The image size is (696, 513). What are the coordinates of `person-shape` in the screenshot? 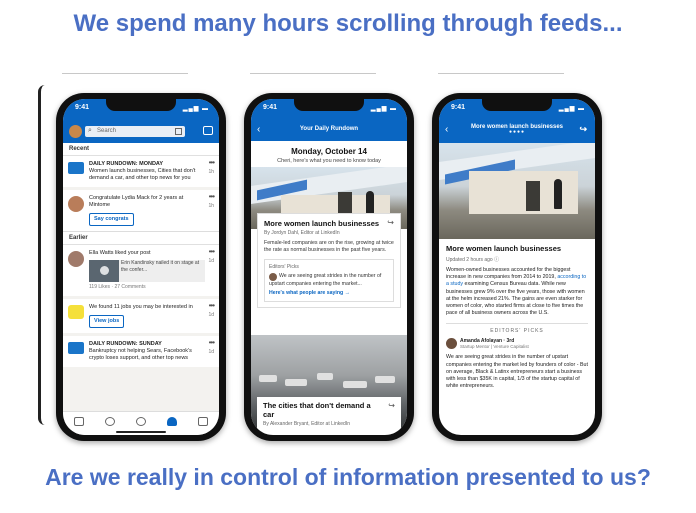 It's located at (558, 194).